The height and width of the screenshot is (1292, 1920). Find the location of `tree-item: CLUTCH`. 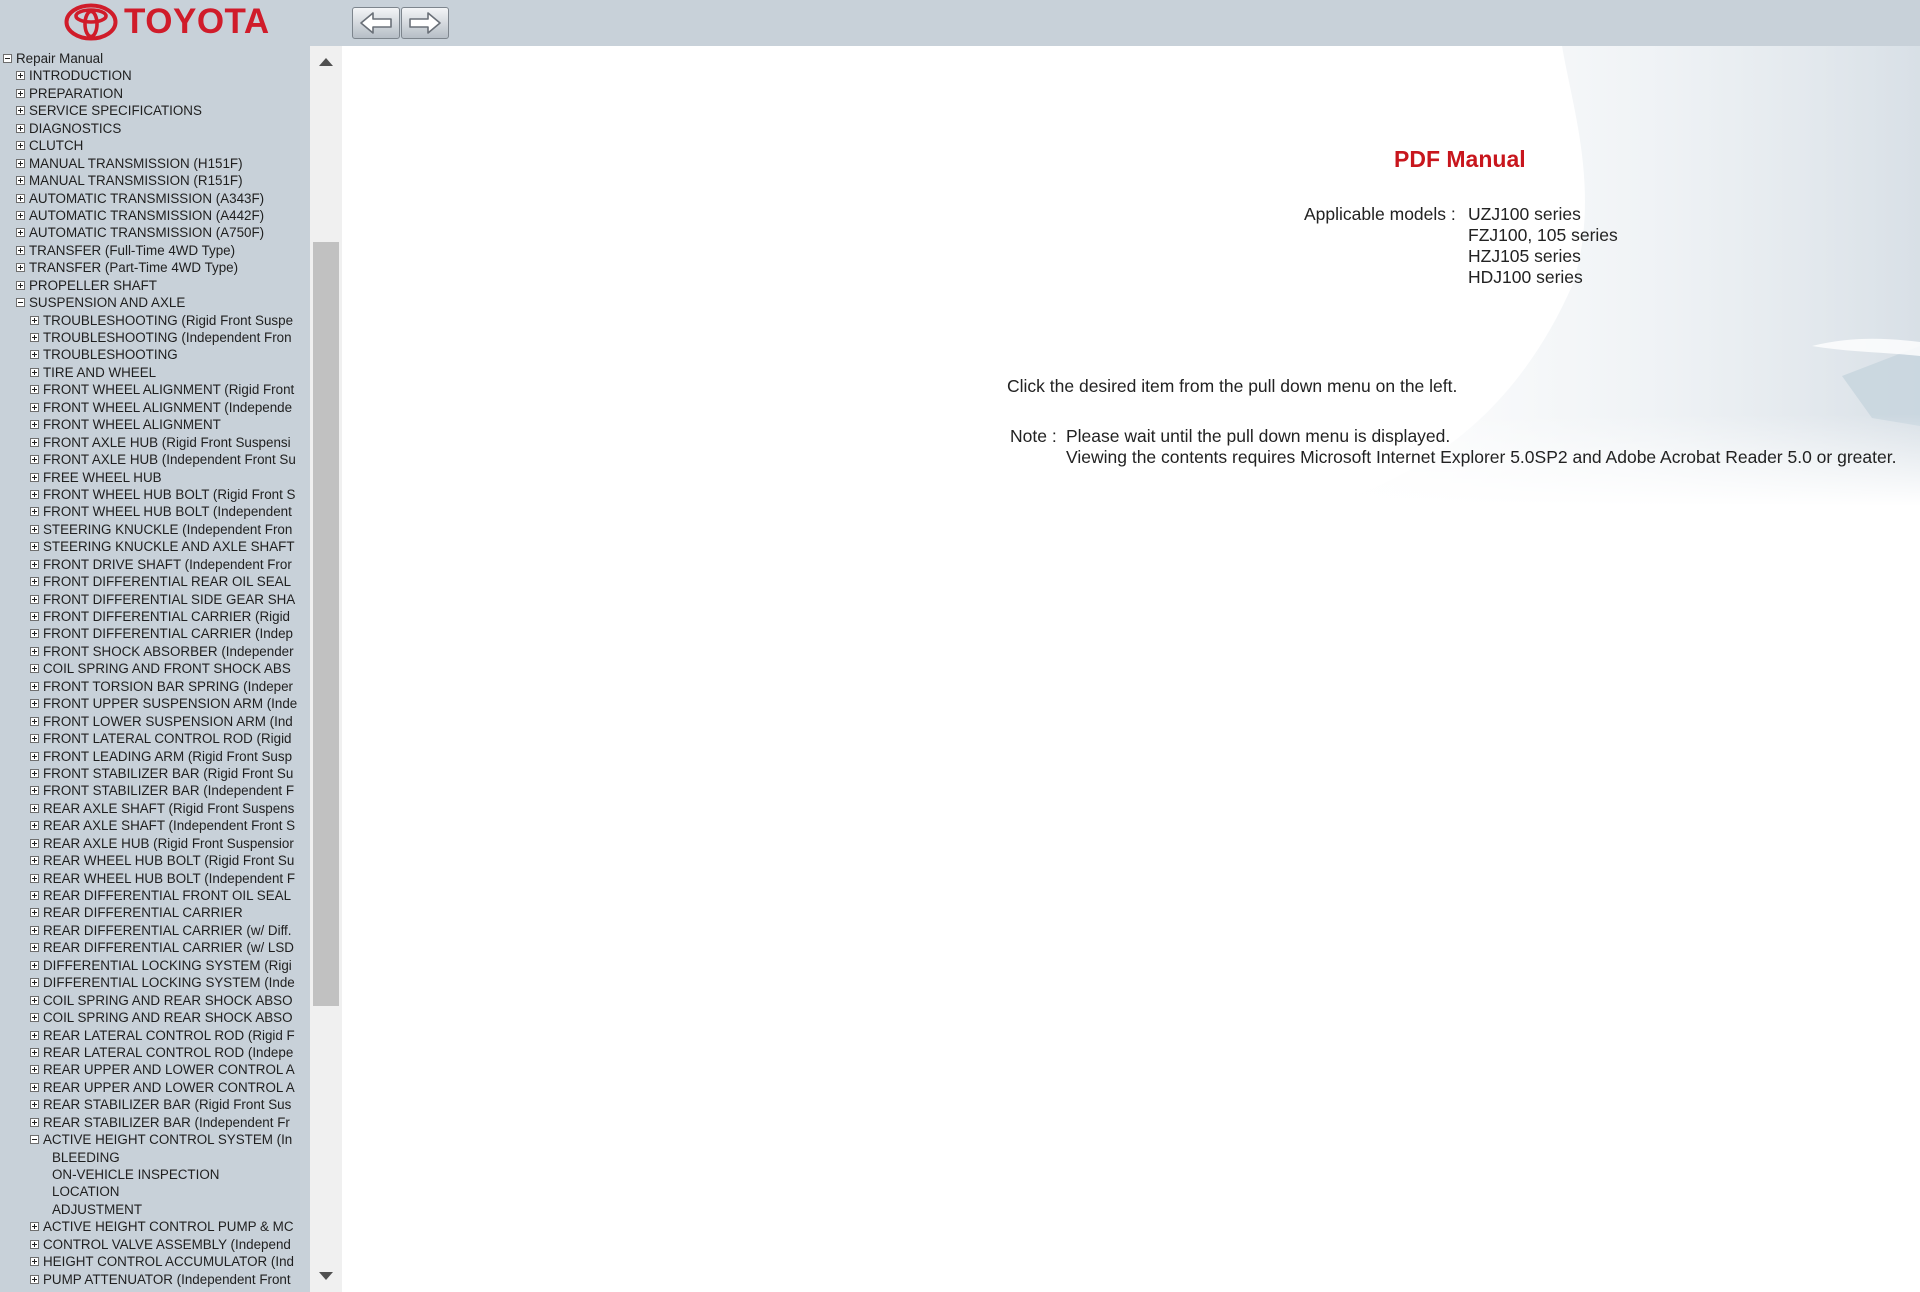

tree-item: CLUTCH is located at coordinates (155, 145).